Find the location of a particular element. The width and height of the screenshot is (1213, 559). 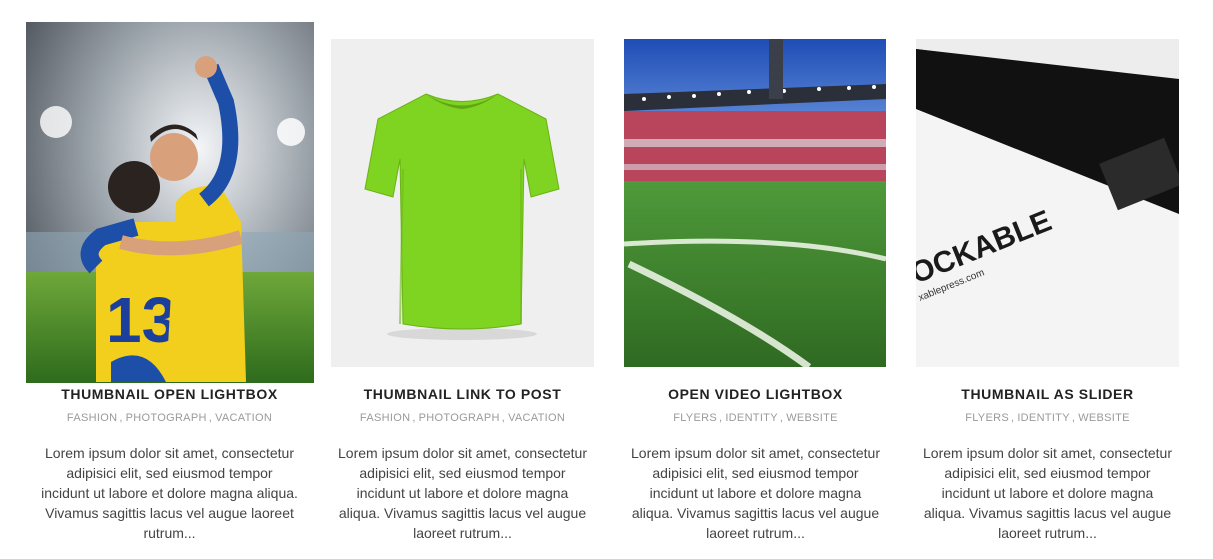

video-lightbox-link is located at coordinates (755, 203).